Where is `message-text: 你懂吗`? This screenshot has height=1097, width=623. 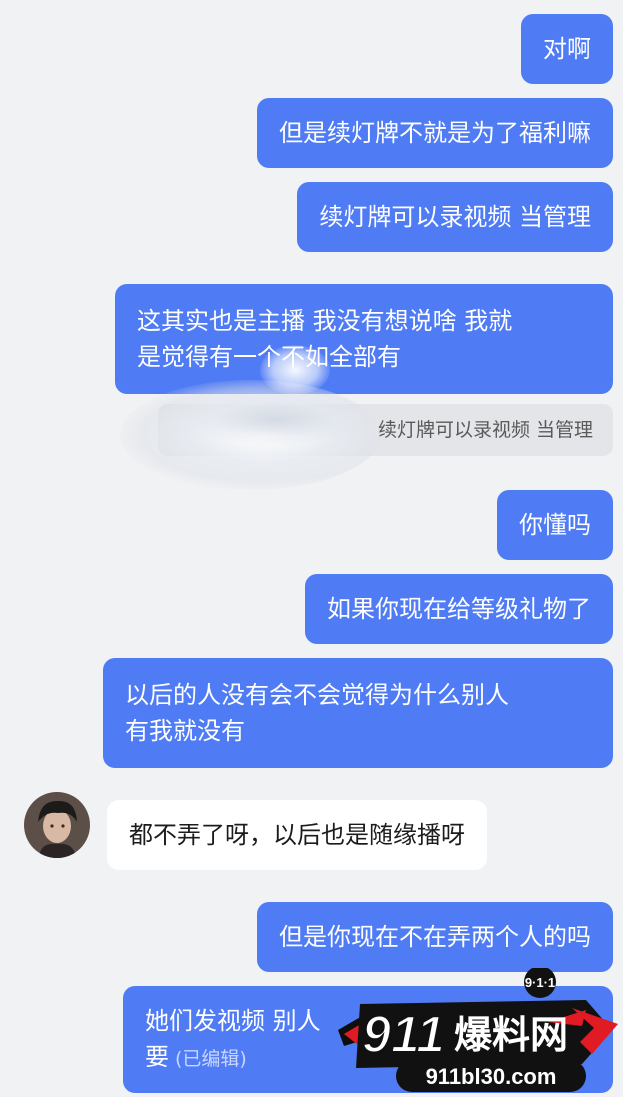
message-text: 你懂吗 is located at coordinates (555, 525).